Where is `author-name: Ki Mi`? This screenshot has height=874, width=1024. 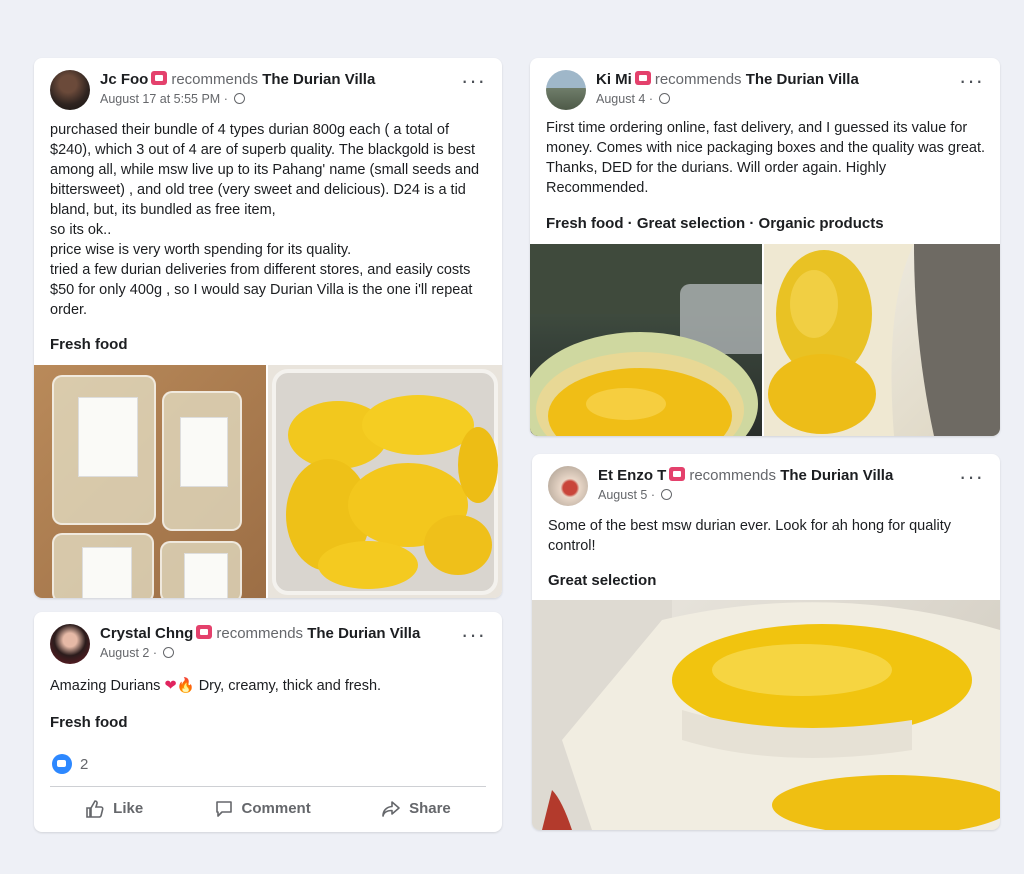
author-name: Ki Mi is located at coordinates (614, 79).